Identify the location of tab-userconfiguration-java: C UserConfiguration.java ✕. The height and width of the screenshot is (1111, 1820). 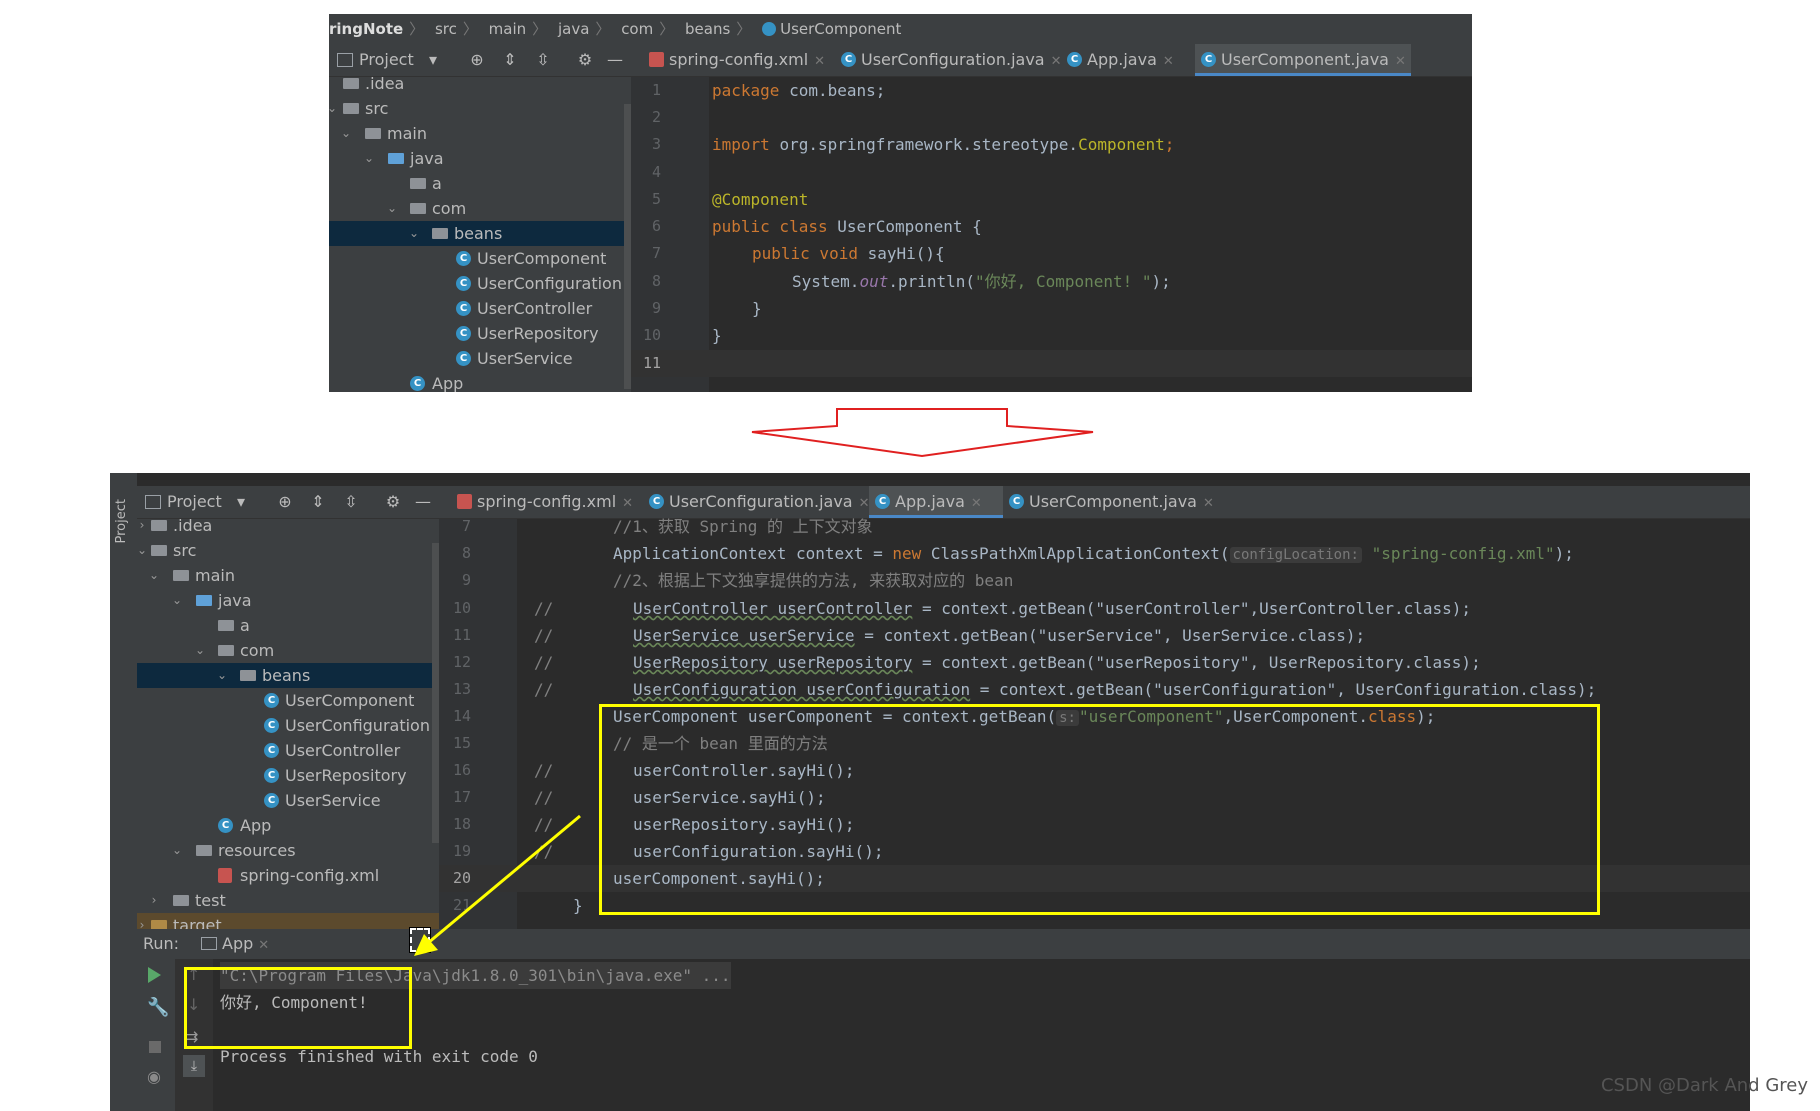
(948, 60).